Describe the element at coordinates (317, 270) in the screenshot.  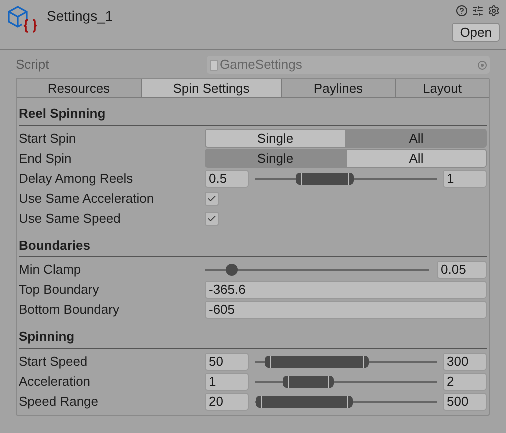
I see `slider-track` at that location.